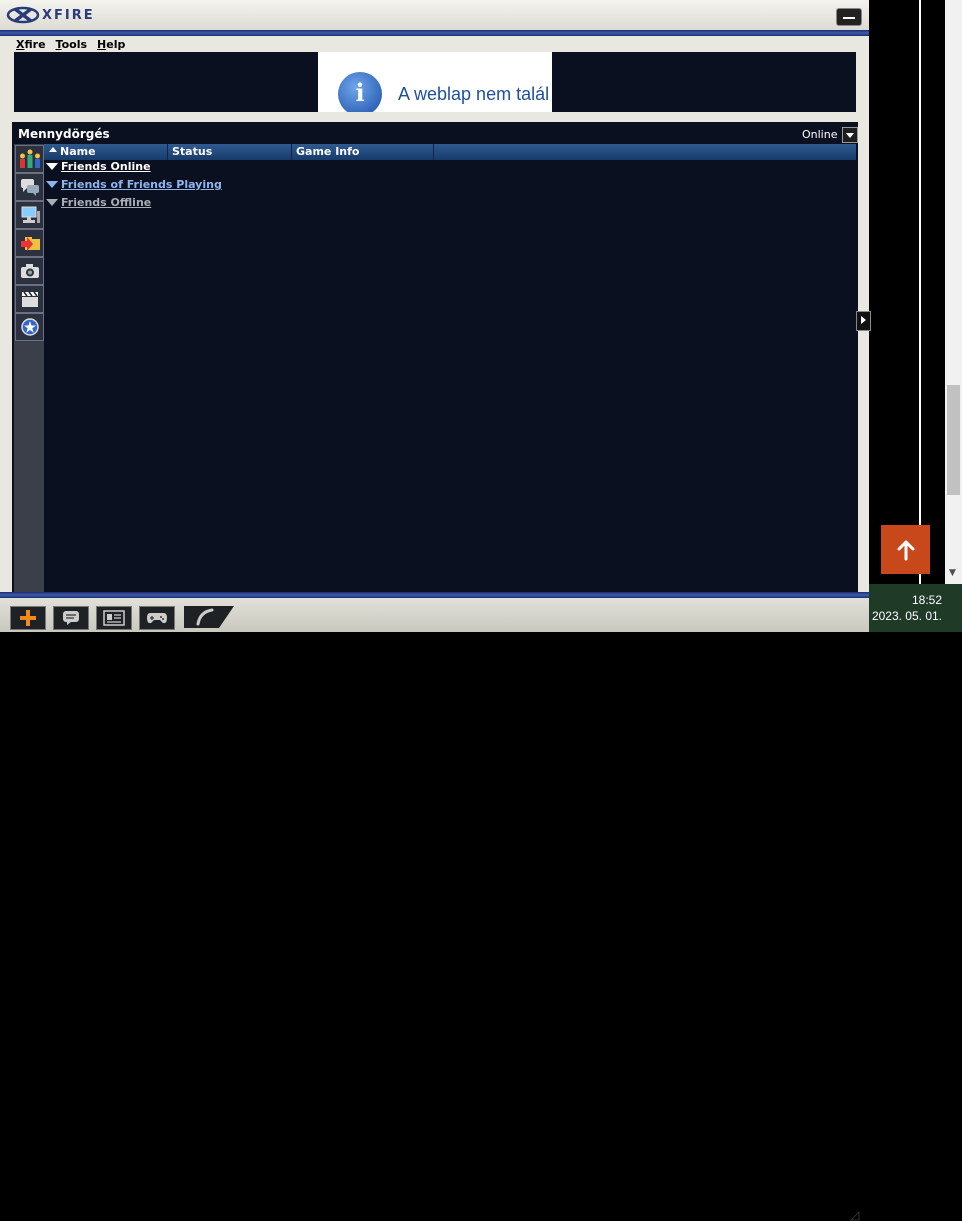 The width and height of the screenshot is (962, 1221). I want to click on add-icon, so click(28, 618).